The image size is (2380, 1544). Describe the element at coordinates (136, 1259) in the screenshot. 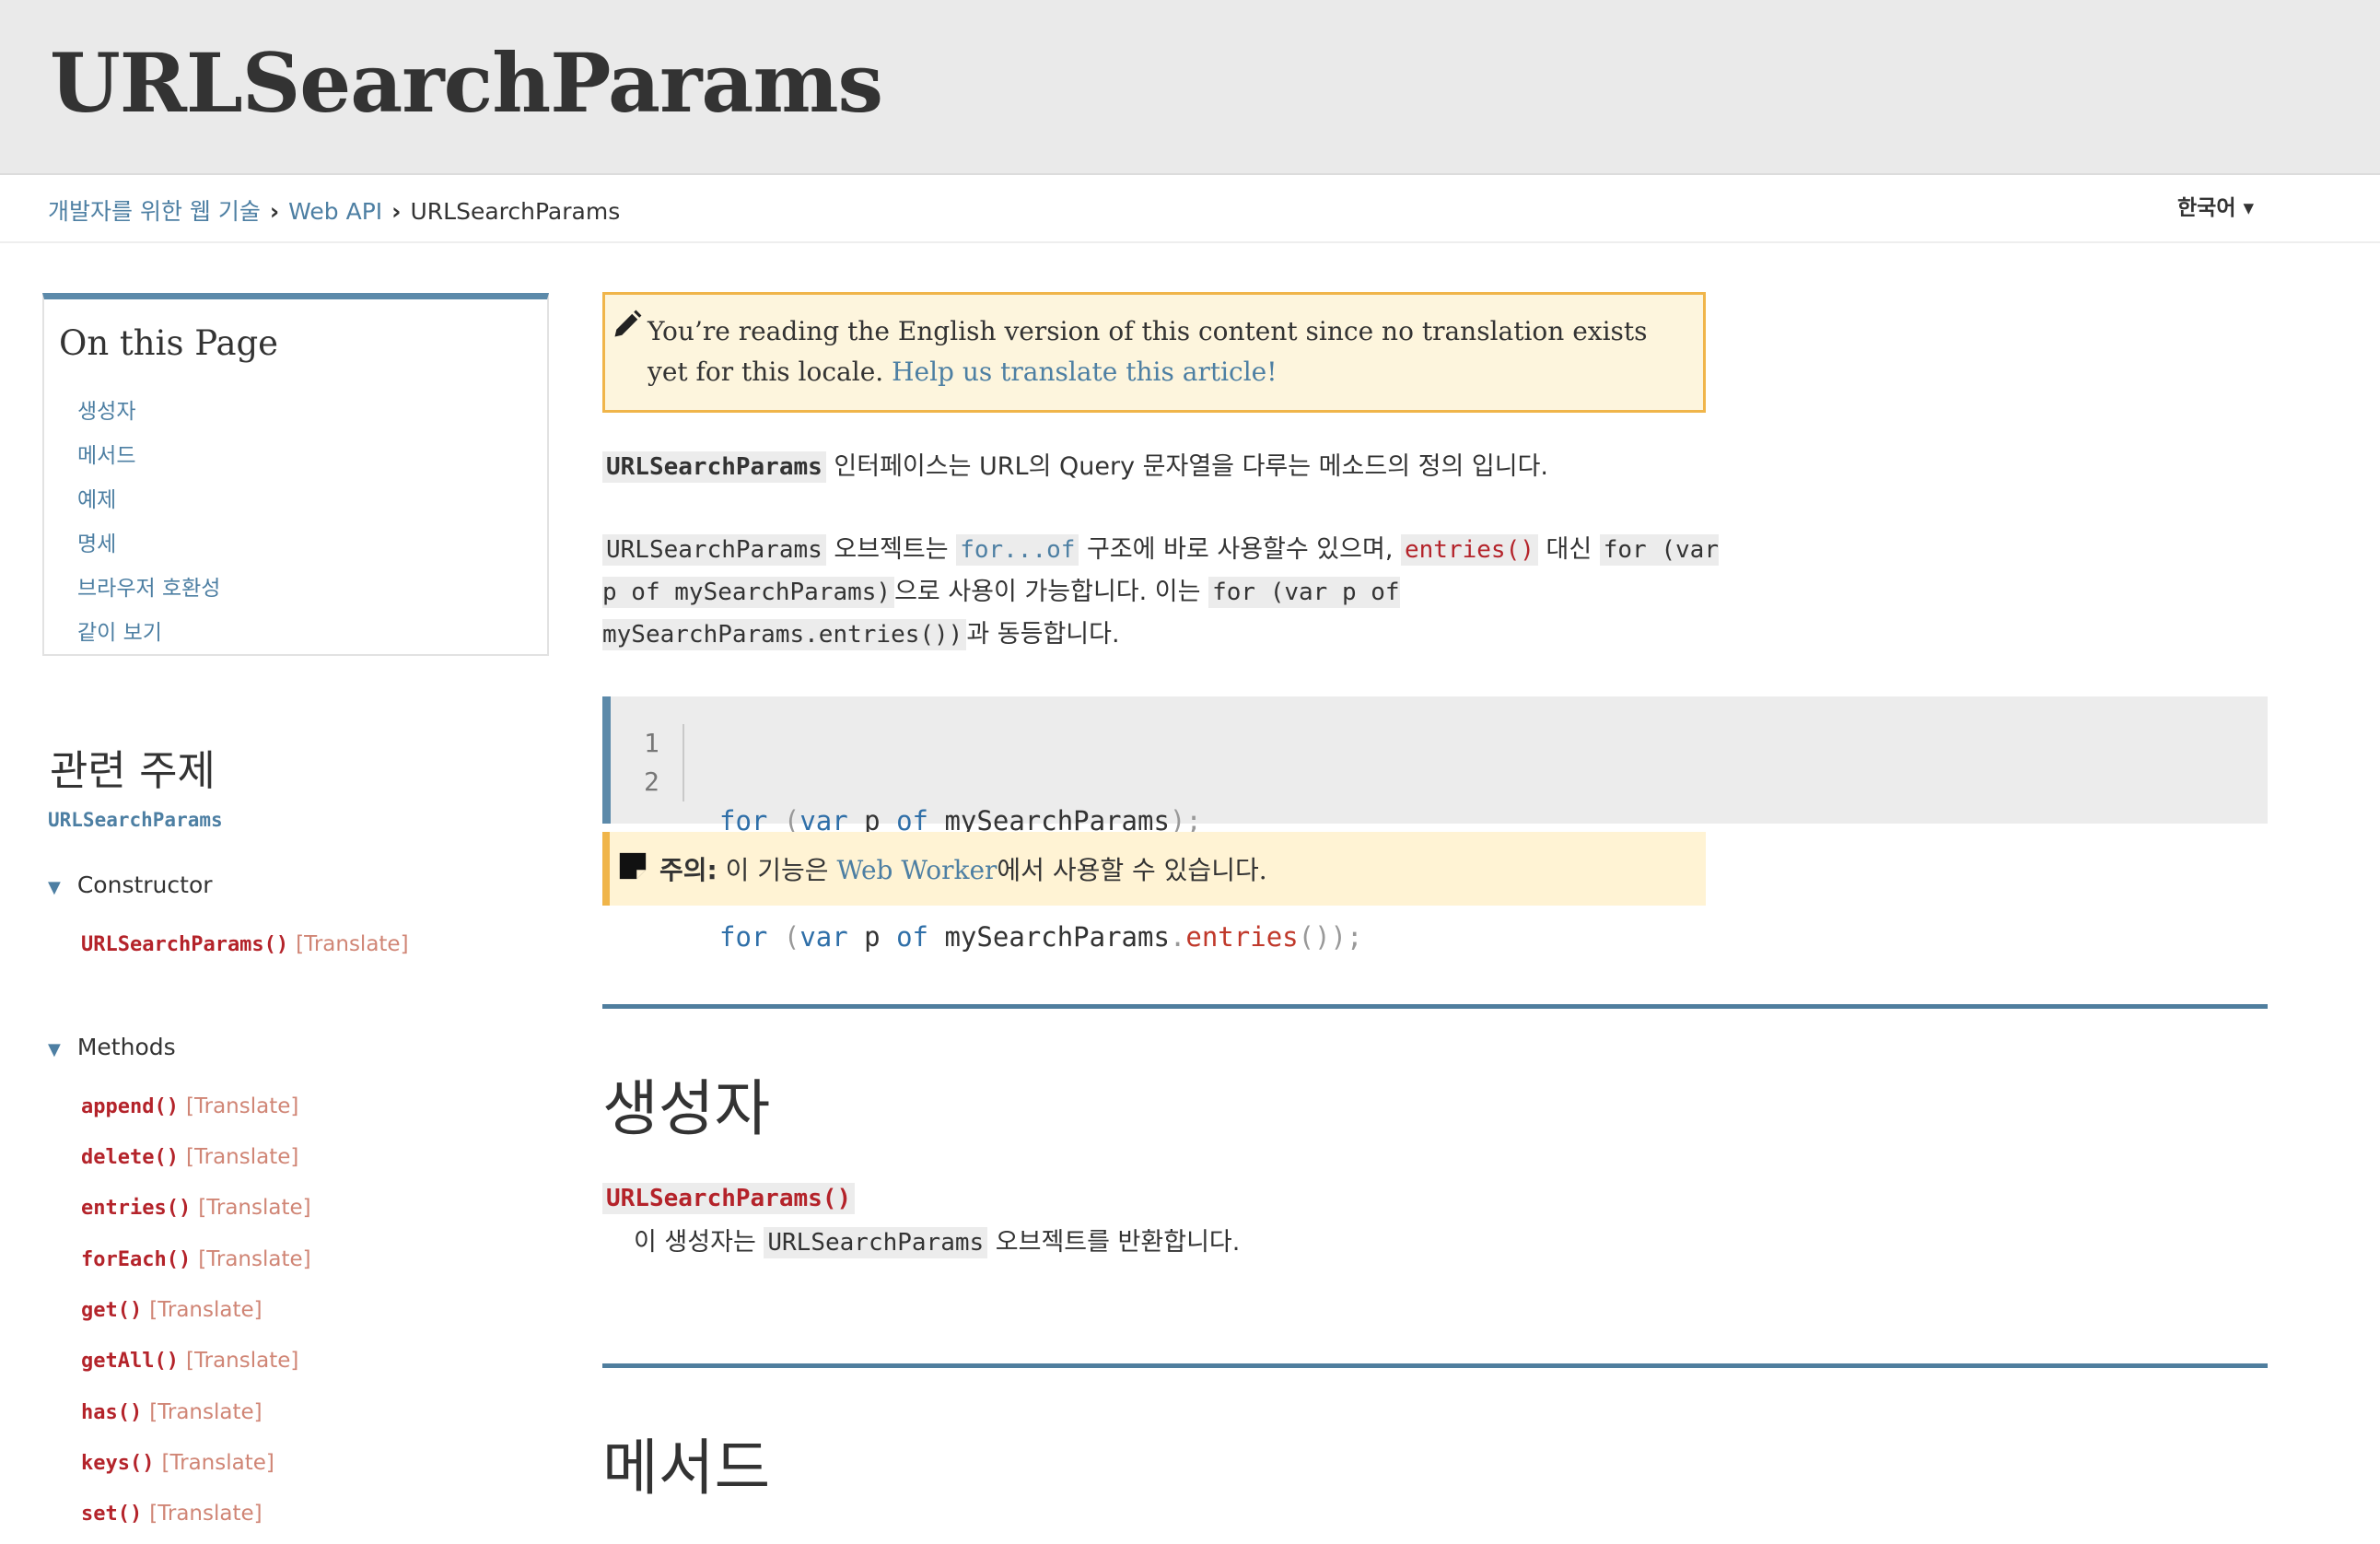

I see `sidebar-item-link: forEach()` at that location.